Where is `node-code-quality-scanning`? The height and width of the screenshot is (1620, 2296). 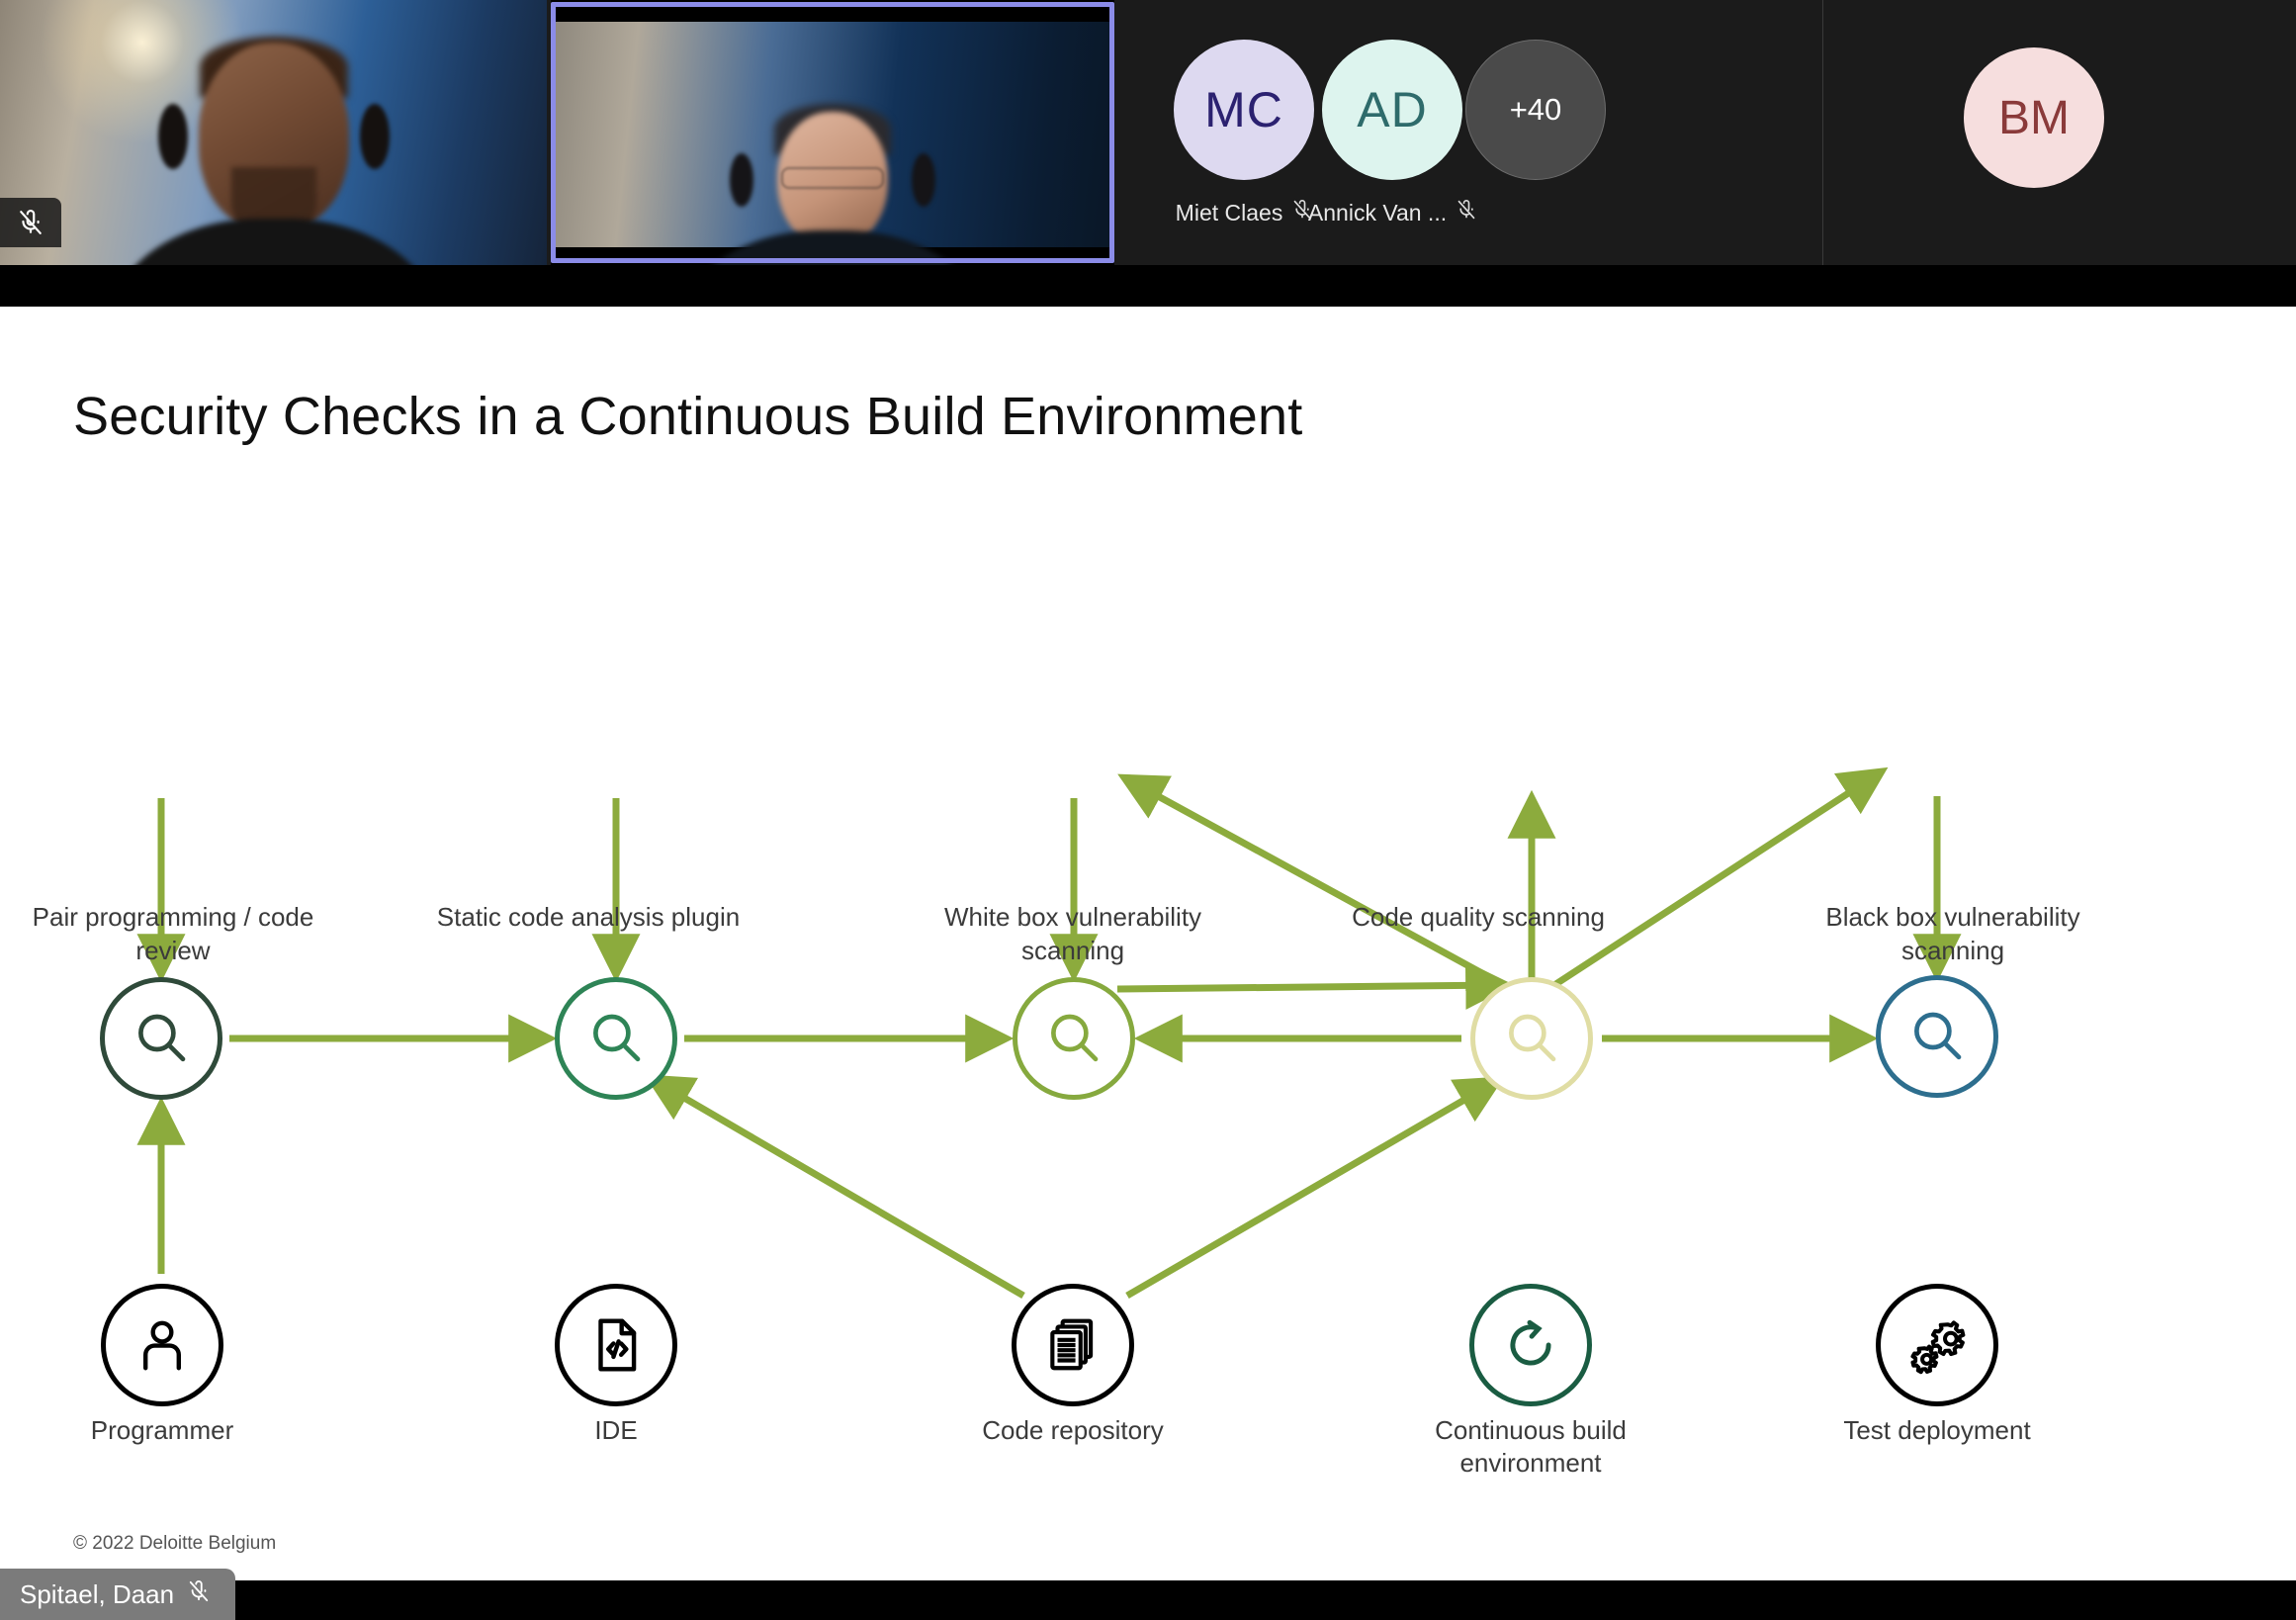
node-code-quality-scanning is located at coordinates (1532, 1038).